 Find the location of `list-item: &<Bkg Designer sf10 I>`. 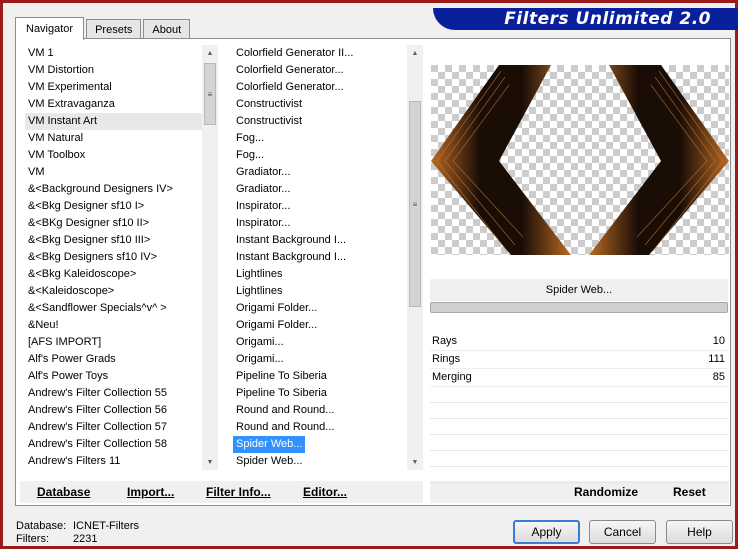

list-item: &<Bkg Designer sf10 I> is located at coordinates (116, 206).